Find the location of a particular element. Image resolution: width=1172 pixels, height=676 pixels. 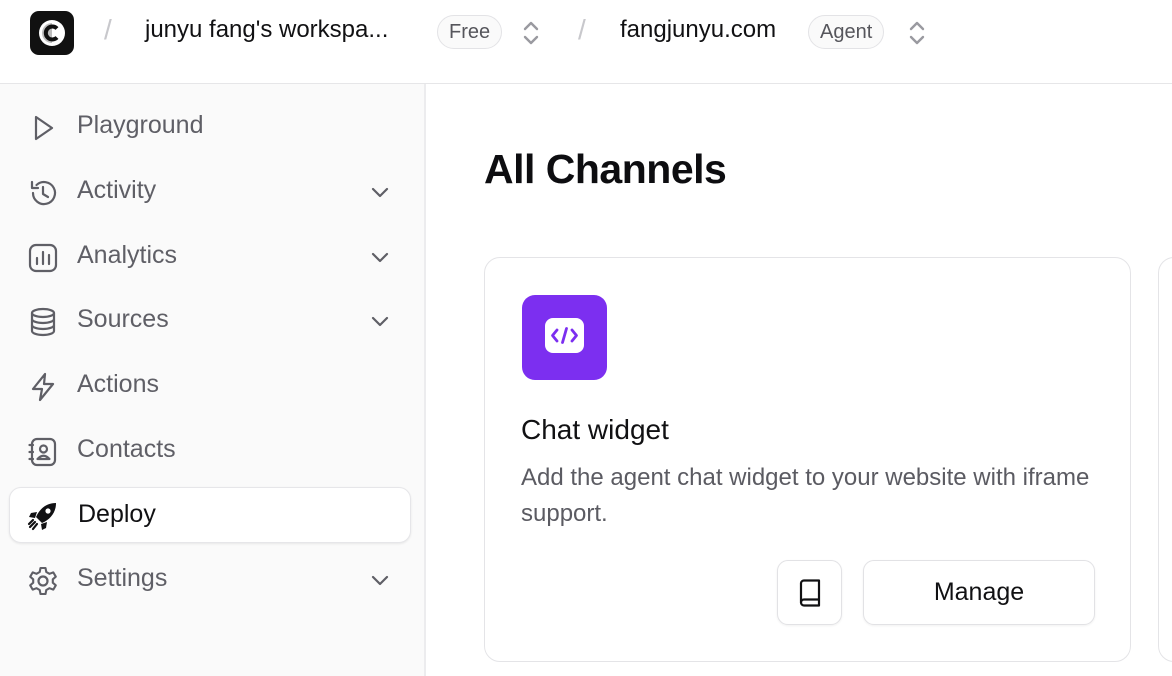

sidebar-item-label: Settings is located at coordinates (122, 578).